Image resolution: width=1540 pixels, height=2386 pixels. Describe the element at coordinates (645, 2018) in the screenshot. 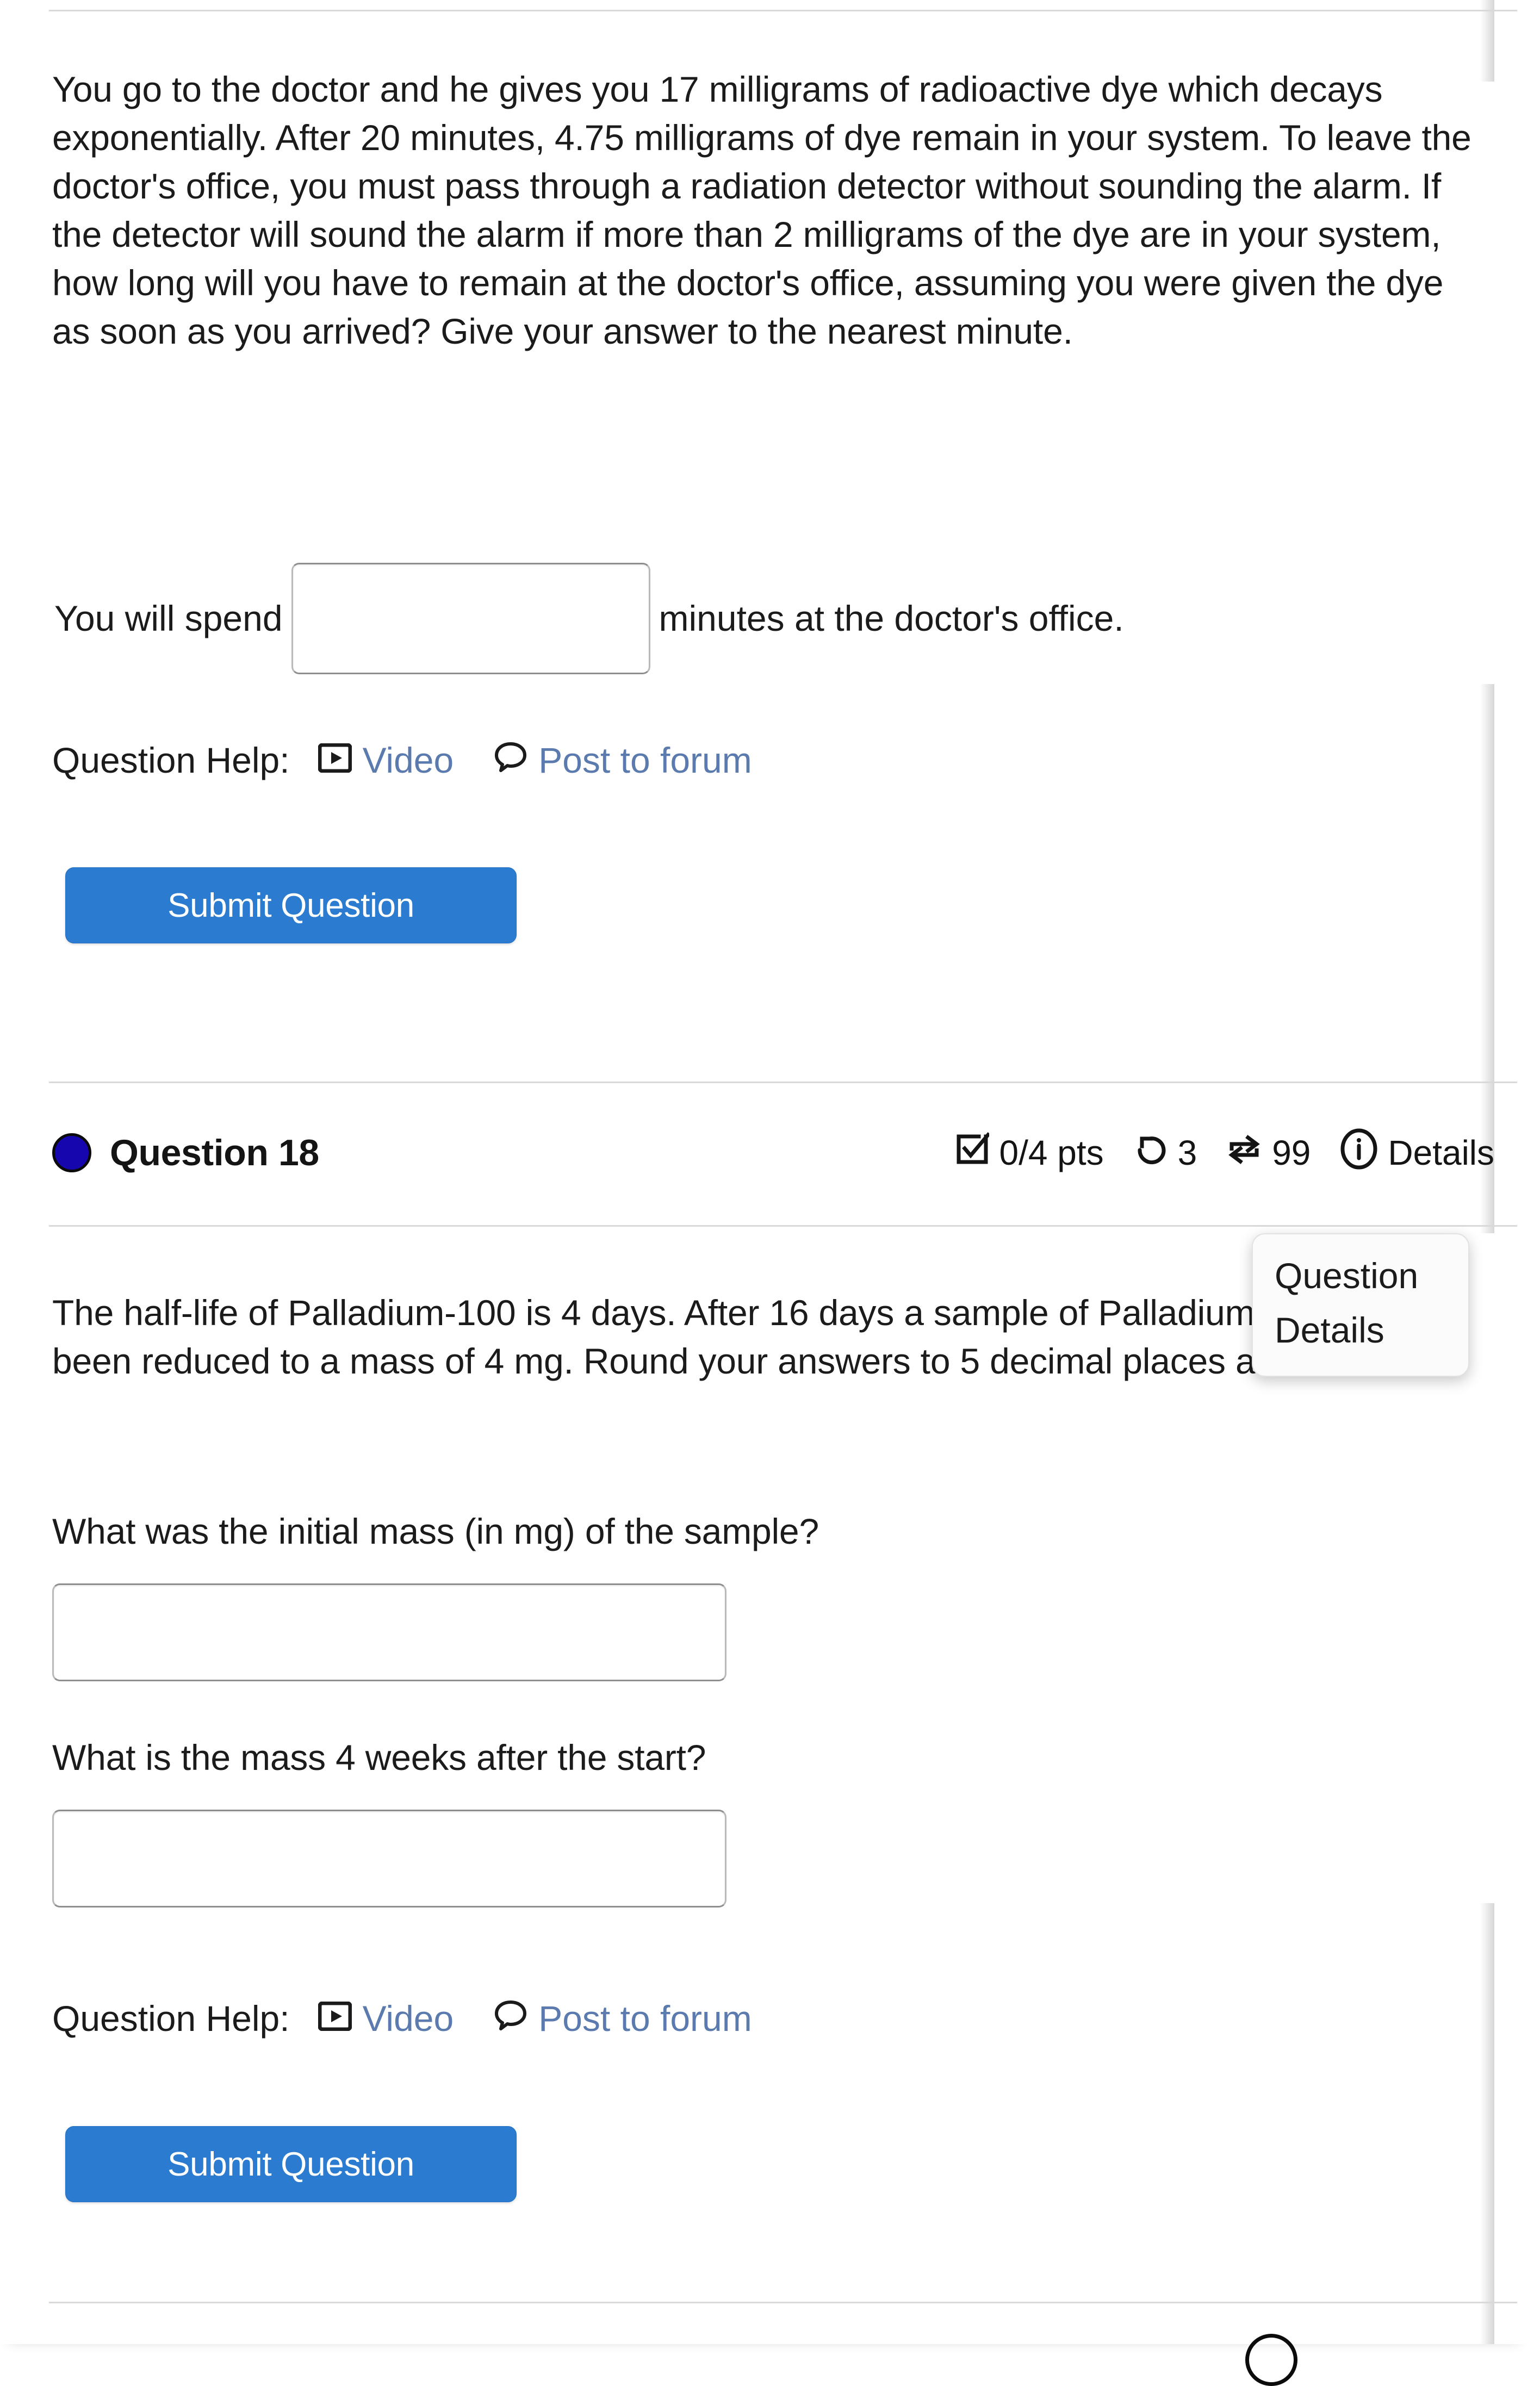

I see `forum-help-label-18: Post to forum` at that location.